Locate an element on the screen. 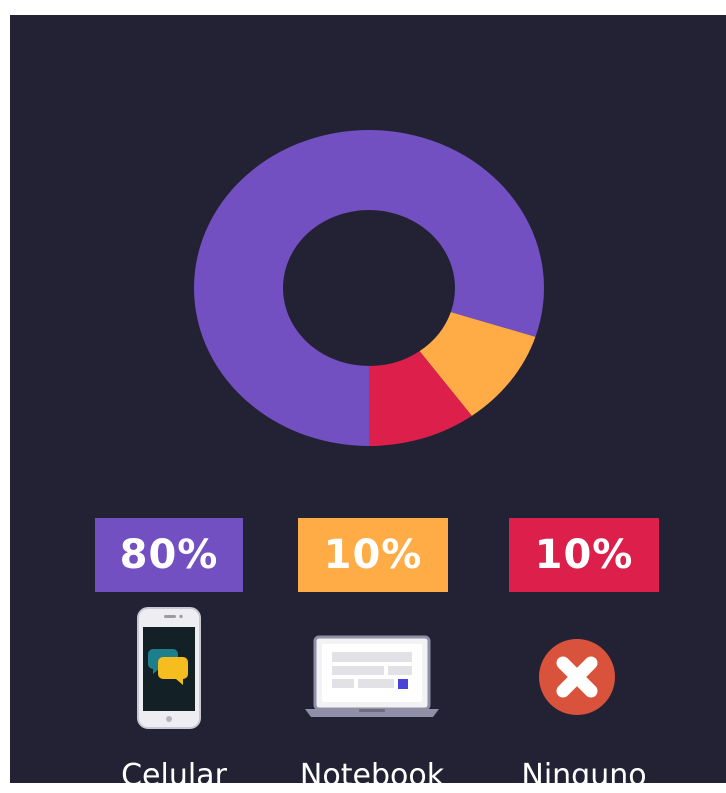  smartphone-chat-icon is located at coordinates (170, 671).